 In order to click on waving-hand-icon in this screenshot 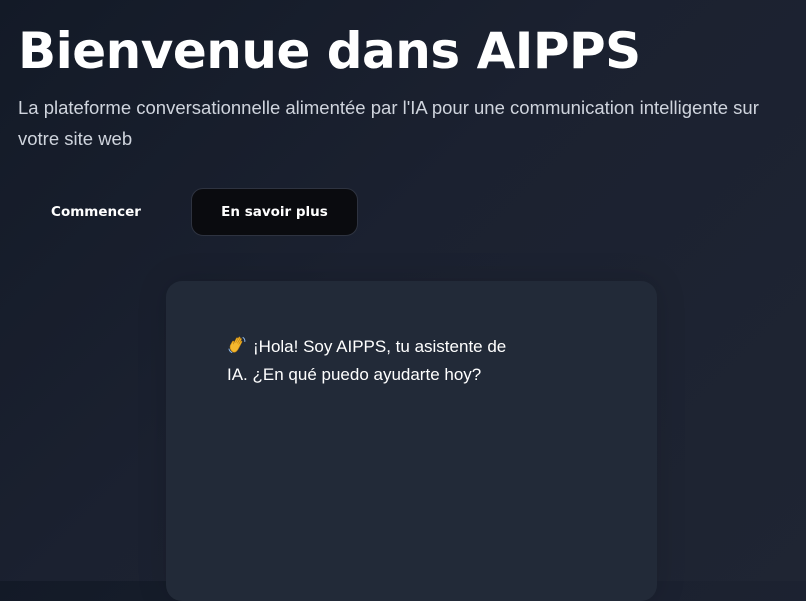, I will do `click(237, 345)`.